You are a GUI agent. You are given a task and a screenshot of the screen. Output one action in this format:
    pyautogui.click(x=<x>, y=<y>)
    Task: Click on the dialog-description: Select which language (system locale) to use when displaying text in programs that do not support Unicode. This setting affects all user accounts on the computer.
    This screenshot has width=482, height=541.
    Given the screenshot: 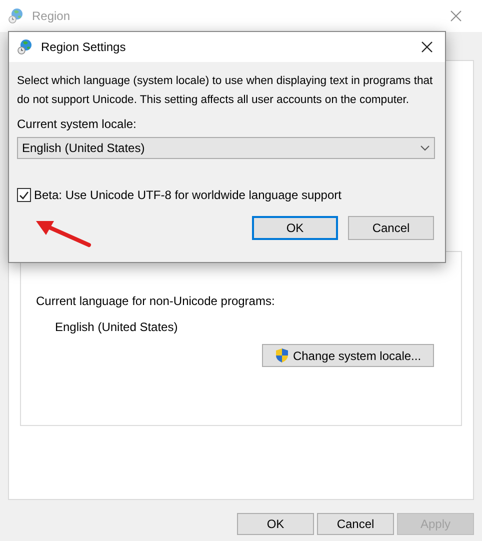 What is the action you would take?
    pyautogui.click(x=225, y=91)
    